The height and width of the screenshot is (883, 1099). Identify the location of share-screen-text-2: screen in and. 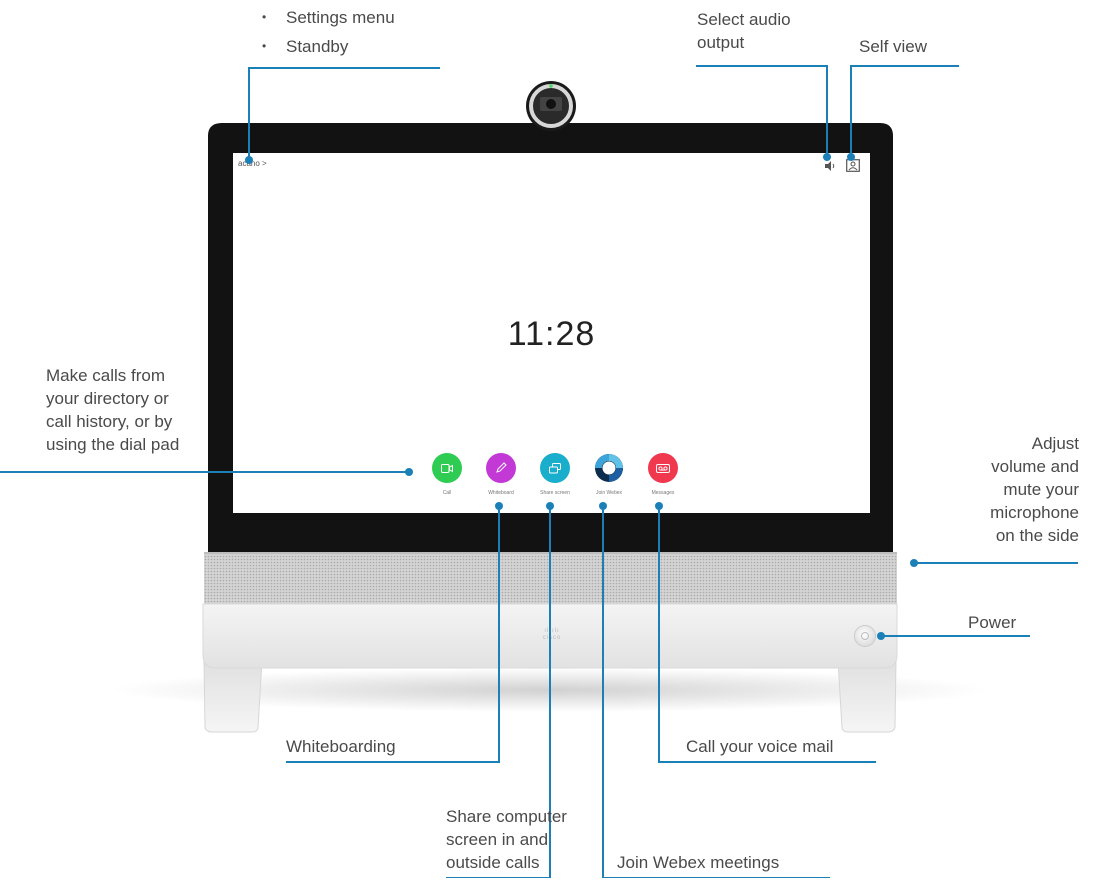
(497, 839).